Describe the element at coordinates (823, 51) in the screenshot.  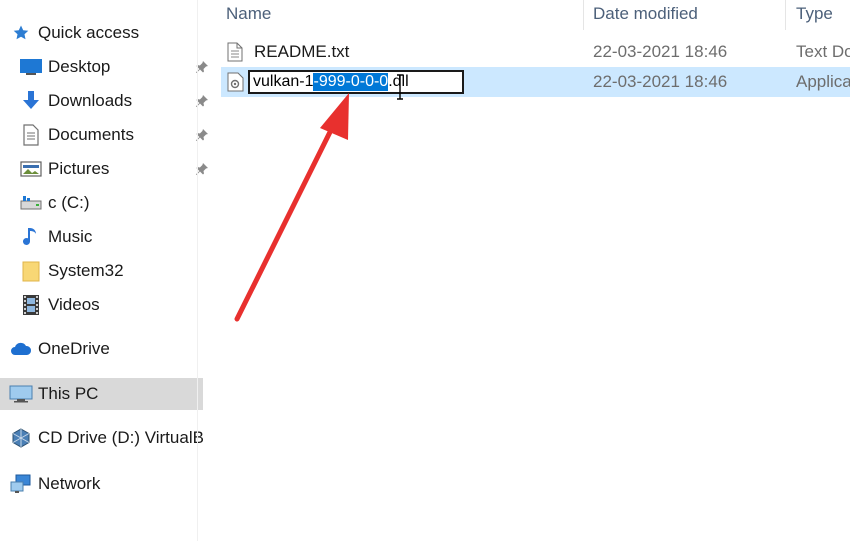
I see `file-type: Text Do` at that location.